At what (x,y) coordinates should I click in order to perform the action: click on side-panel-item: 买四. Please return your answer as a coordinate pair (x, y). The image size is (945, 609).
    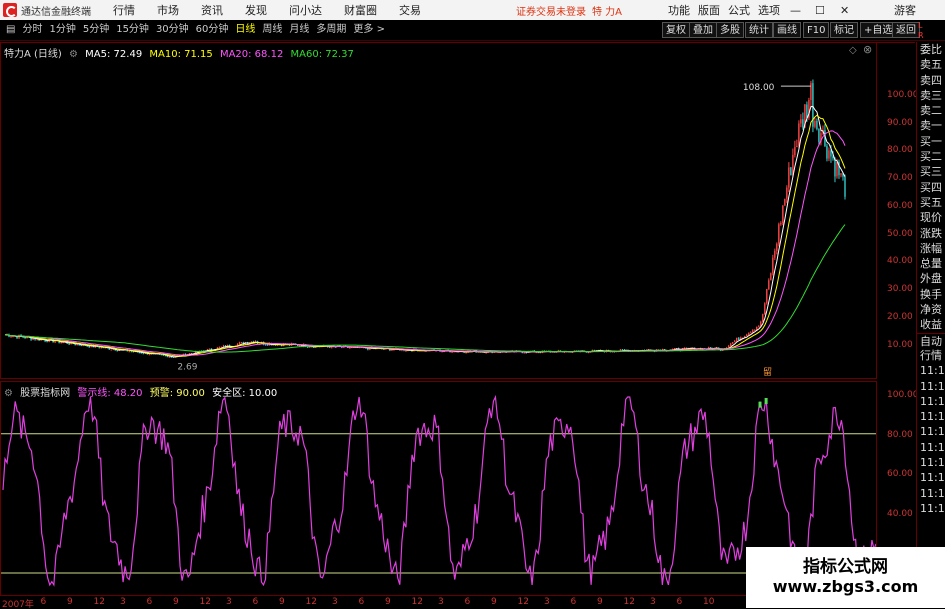
    Looking at the image, I should click on (931, 187).